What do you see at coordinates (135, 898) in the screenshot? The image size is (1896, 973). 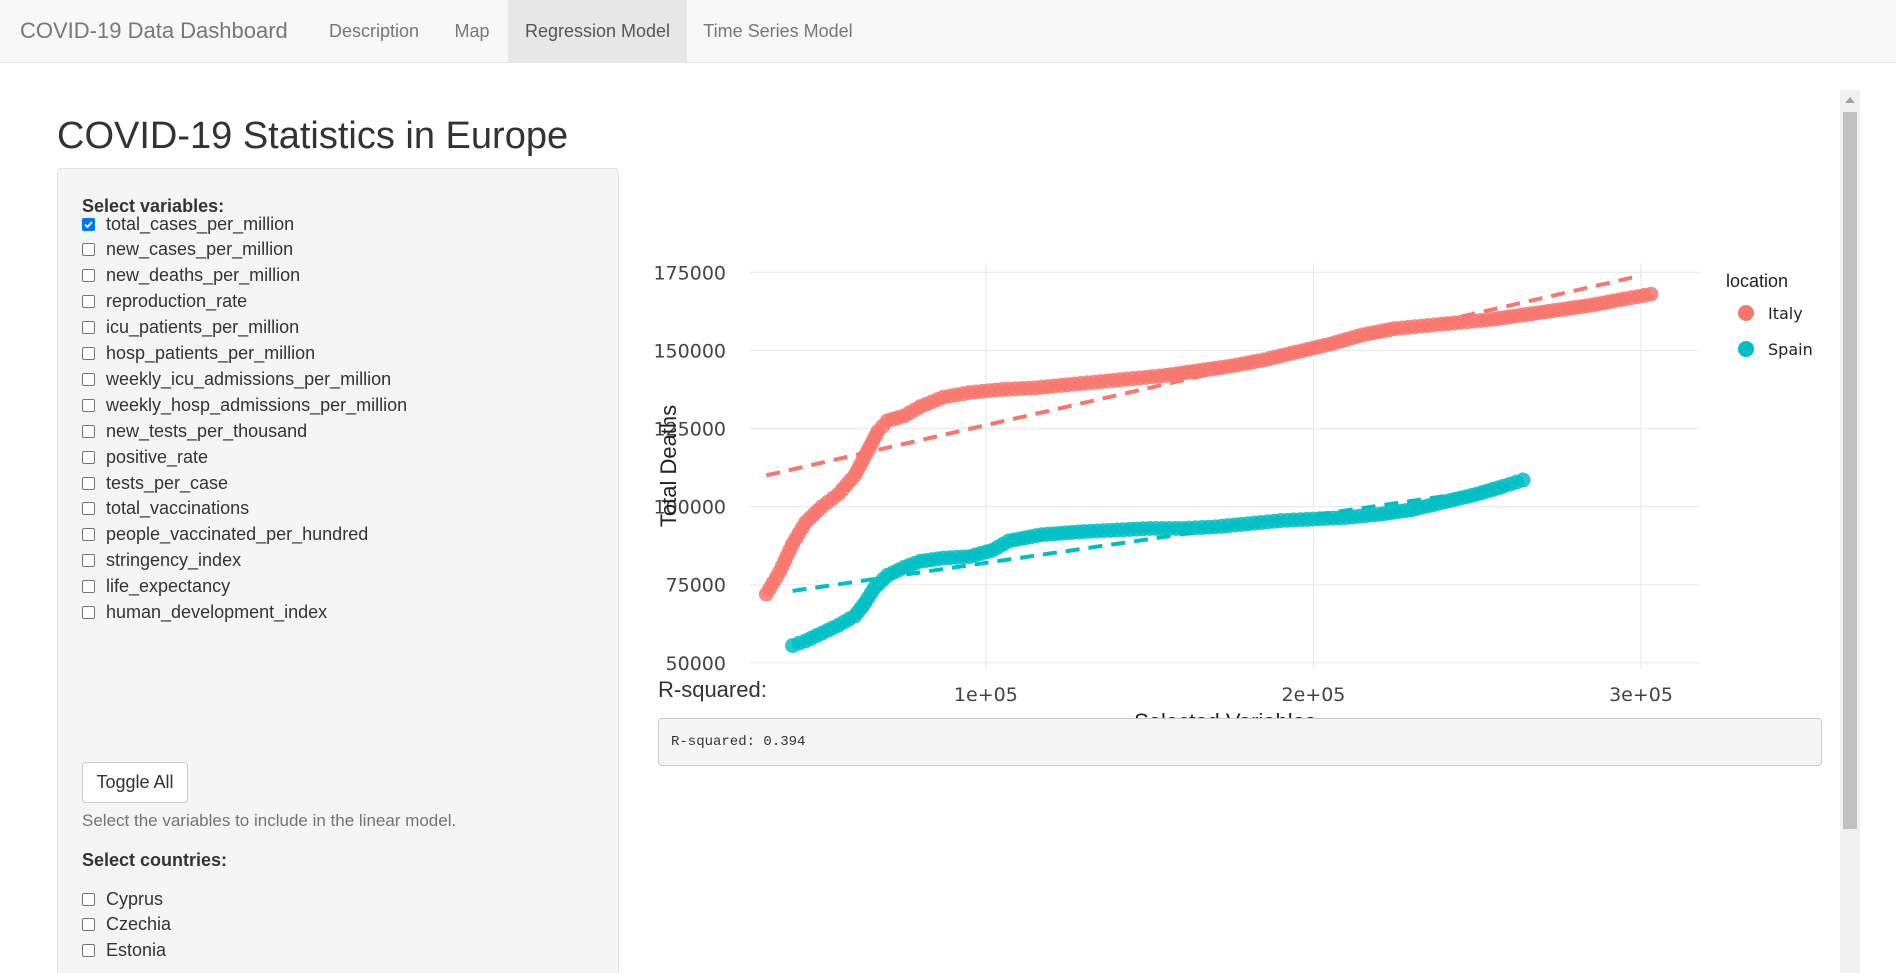 I see `country-checkbox-label: Cyprus` at bounding box center [135, 898].